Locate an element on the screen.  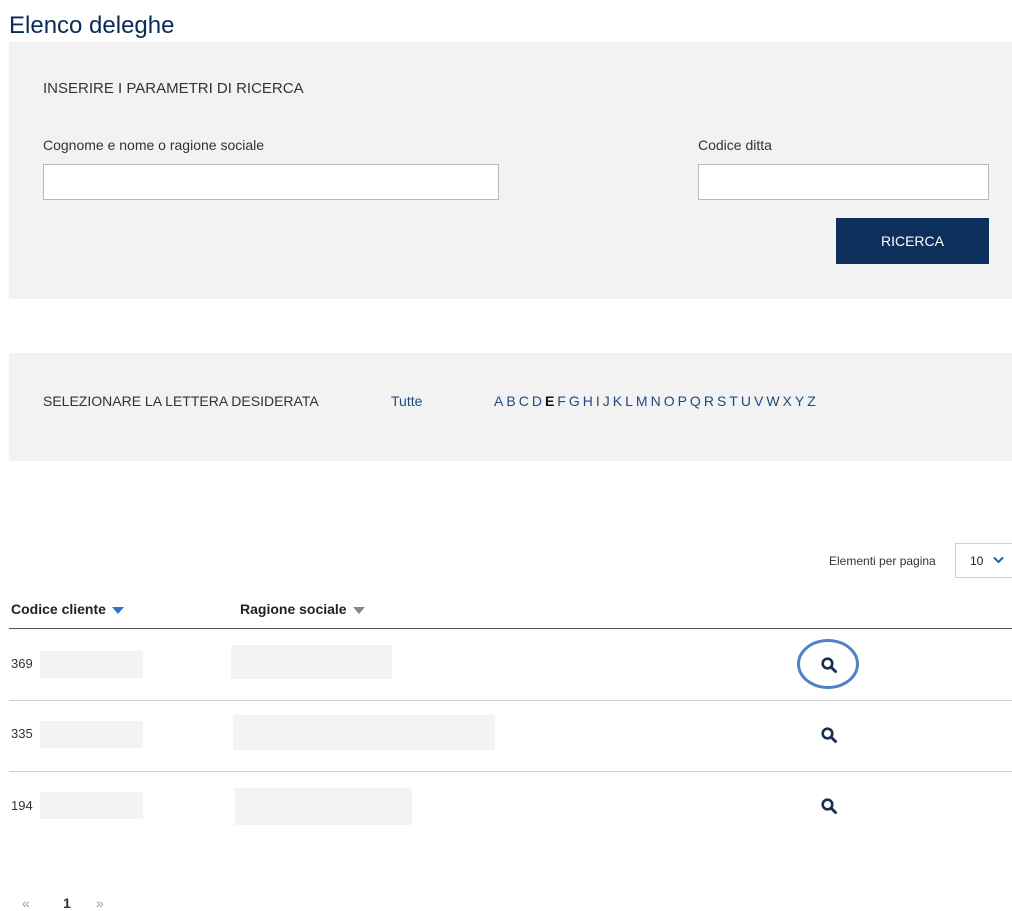
letter-link-r: R is located at coordinates (709, 401).